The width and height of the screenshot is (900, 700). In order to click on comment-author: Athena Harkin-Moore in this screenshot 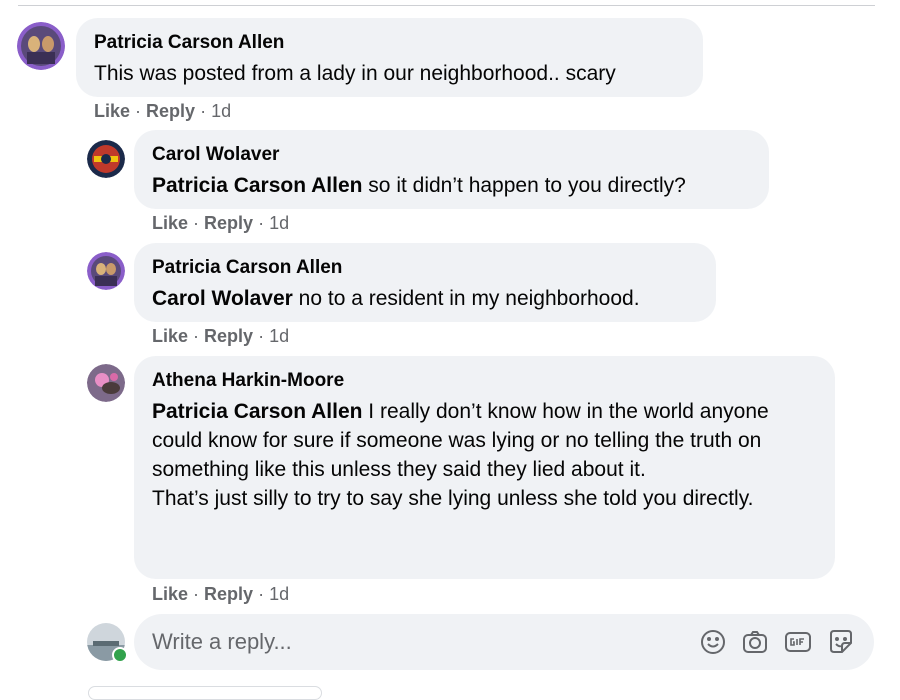, I will do `click(484, 381)`.